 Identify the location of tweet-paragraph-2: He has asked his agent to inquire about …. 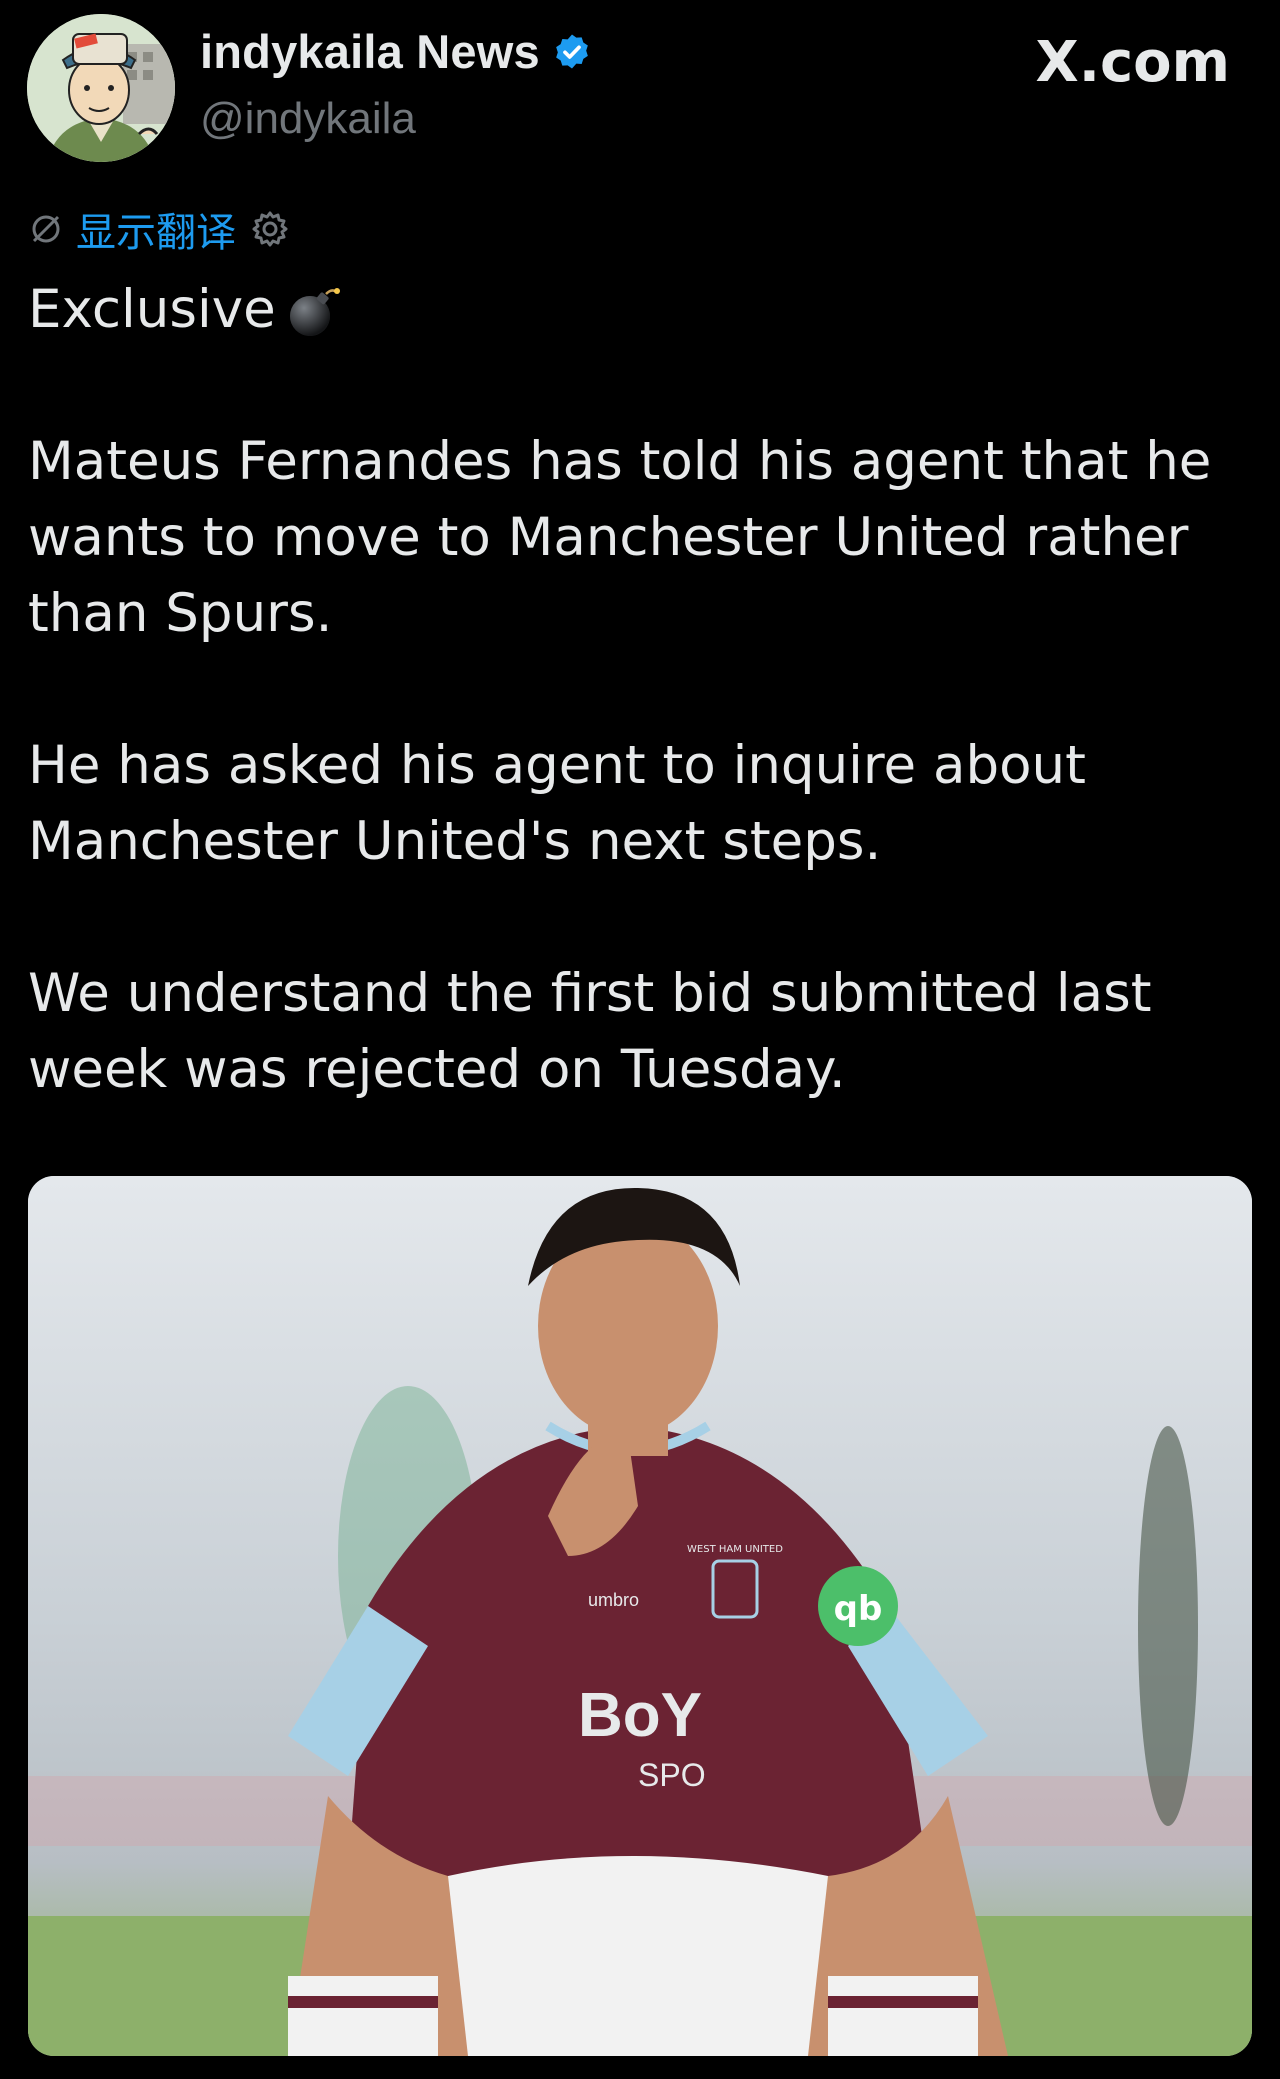
(557, 803).